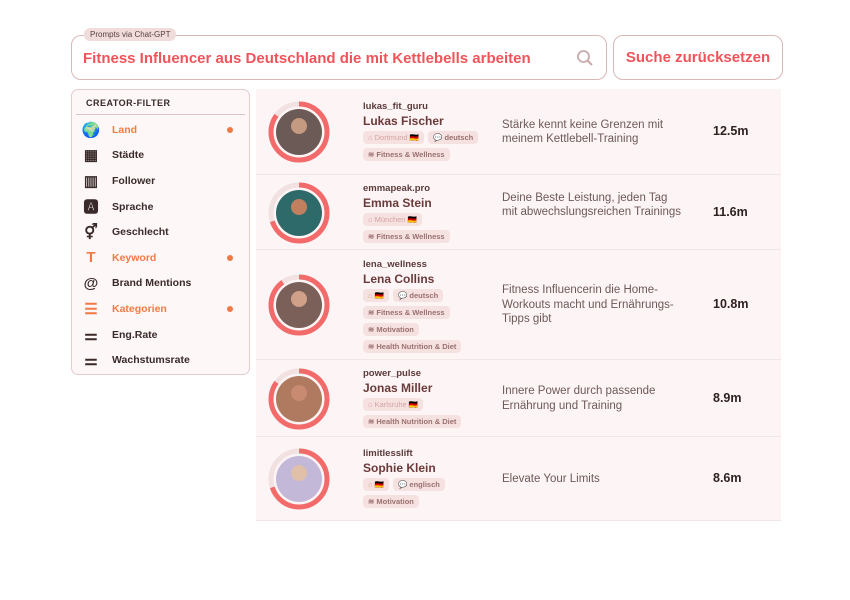 The image size is (850, 600). Describe the element at coordinates (91, 233) in the screenshot. I see `gender-icon: ⚥` at that location.